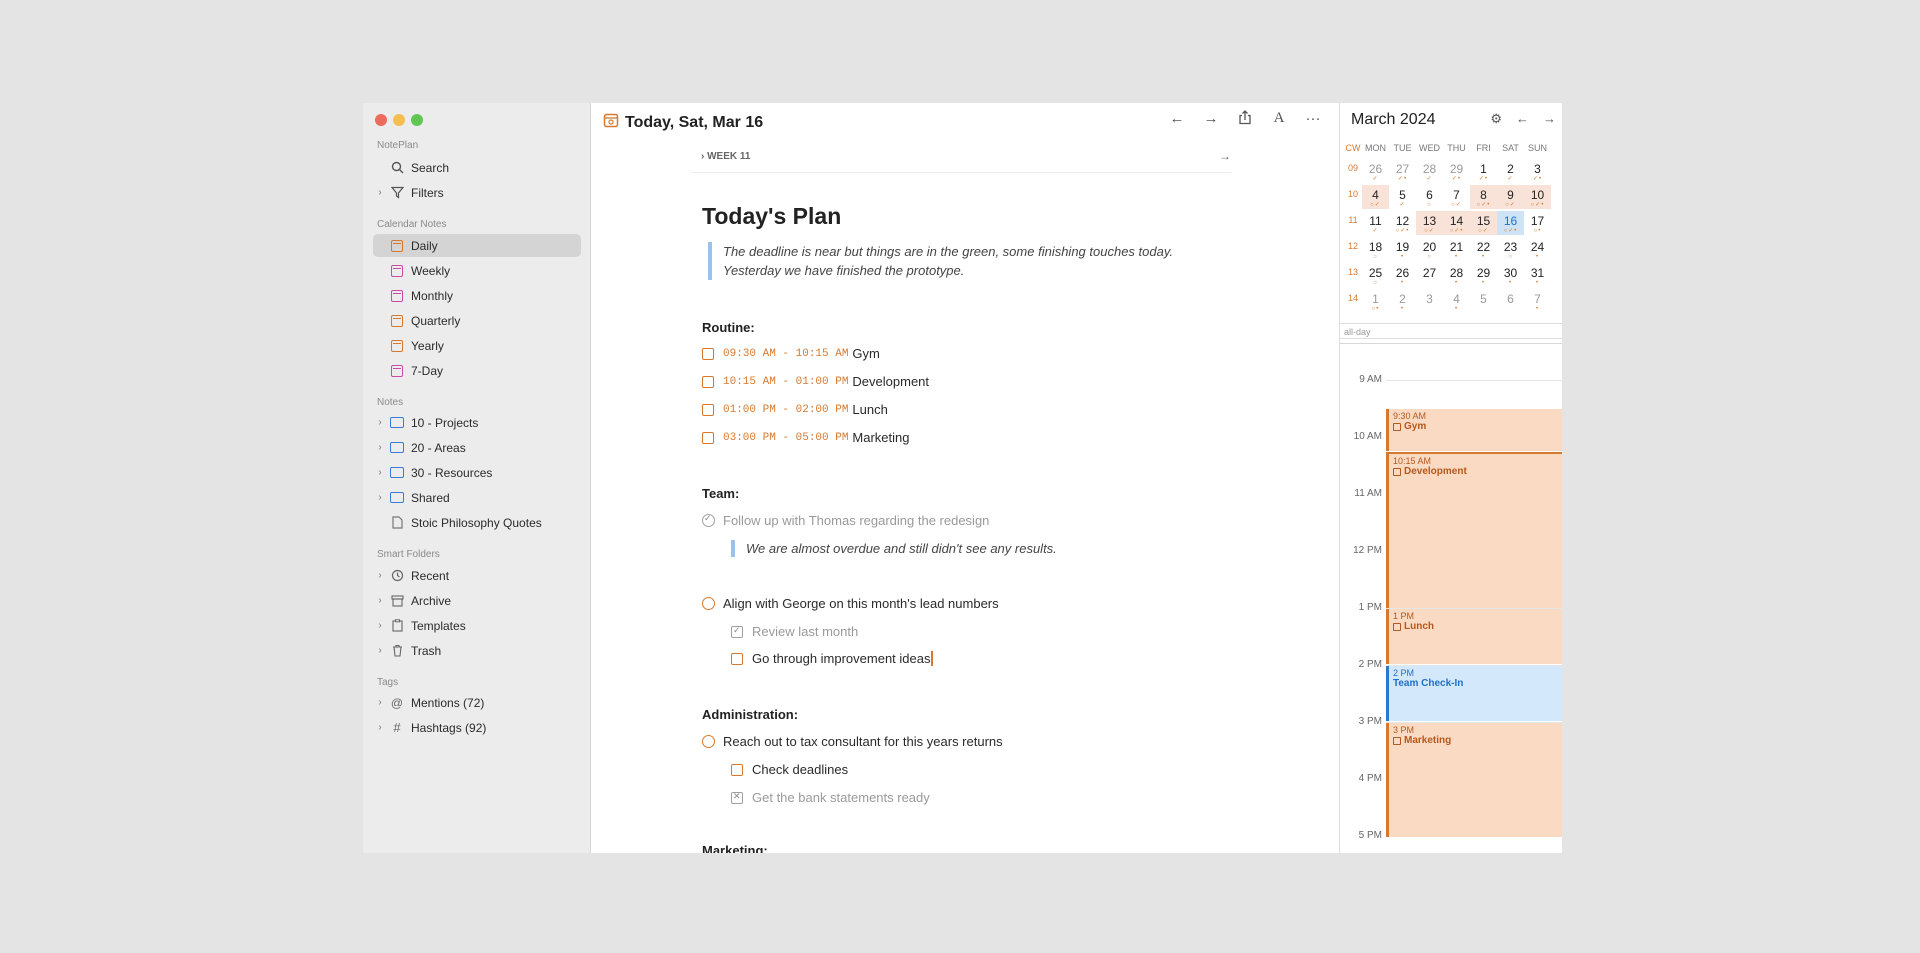  I want to click on task-row: 09:30 AM - 10:15 AM Gym, so click(791, 353).